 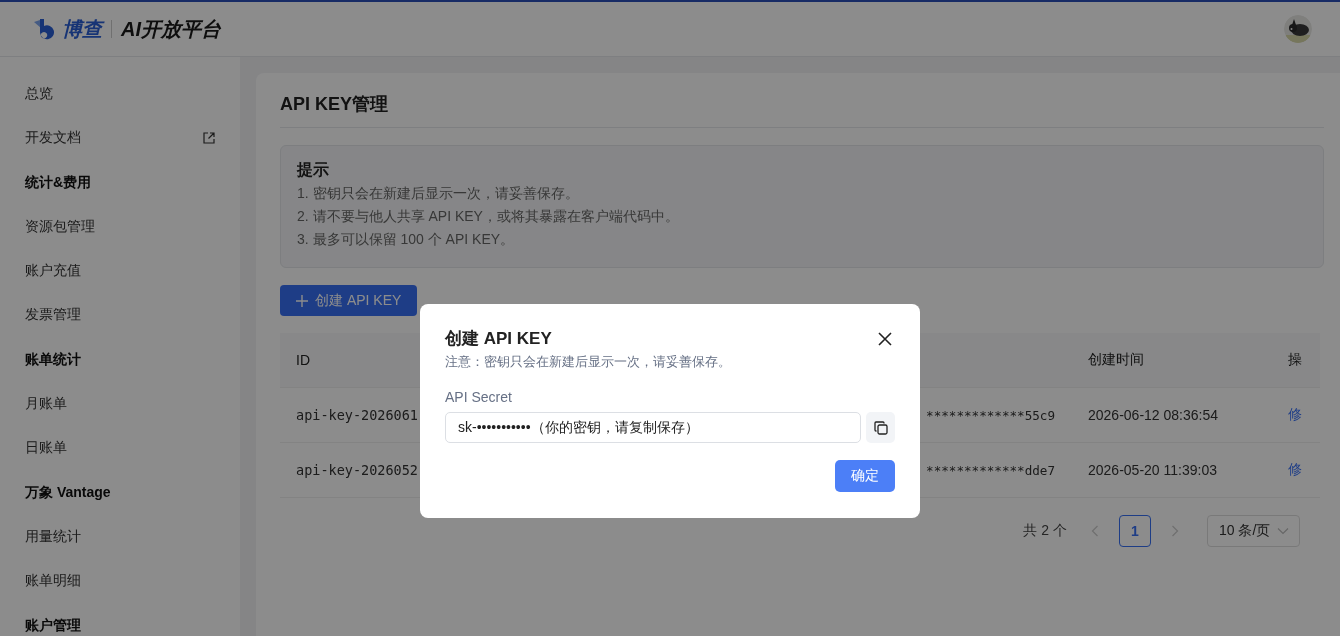 What do you see at coordinates (406, 239) in the screenshot?
I see `tip-text: 3. 最多可以保留 100 个 API KEY。` at bounding box center [406, 239].